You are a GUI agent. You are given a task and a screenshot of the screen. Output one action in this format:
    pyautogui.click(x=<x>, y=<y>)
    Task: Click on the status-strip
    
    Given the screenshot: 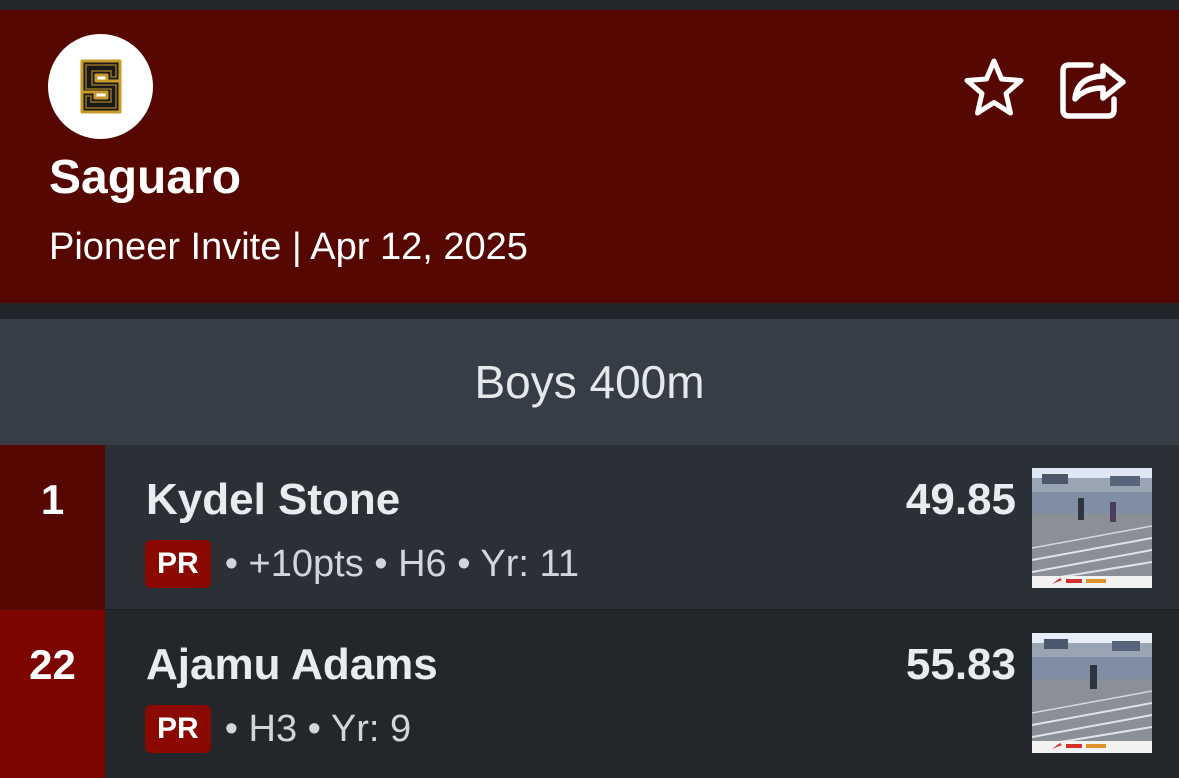 What is the action you would take?
    pyautogui.click(x=589, y=5)
    